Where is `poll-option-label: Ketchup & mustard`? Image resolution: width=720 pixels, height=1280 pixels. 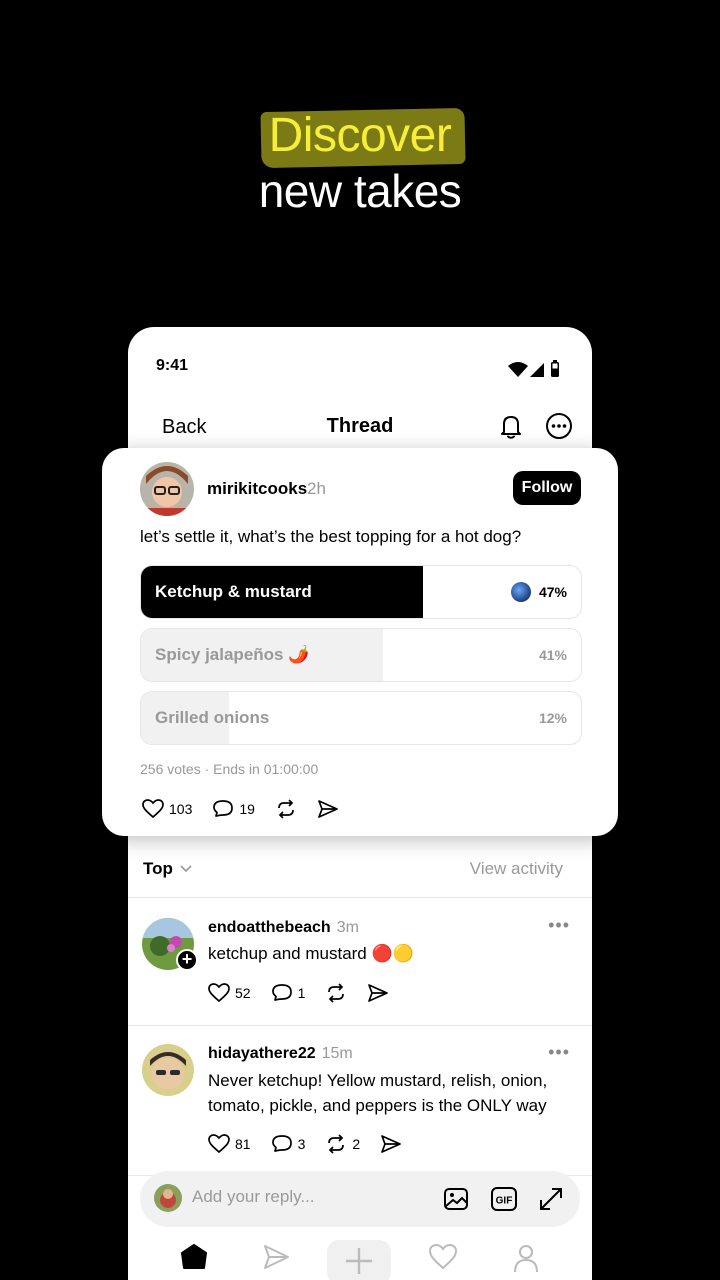
poll-option-label: Ketchup & mustard is located at coordinates (233, 591).